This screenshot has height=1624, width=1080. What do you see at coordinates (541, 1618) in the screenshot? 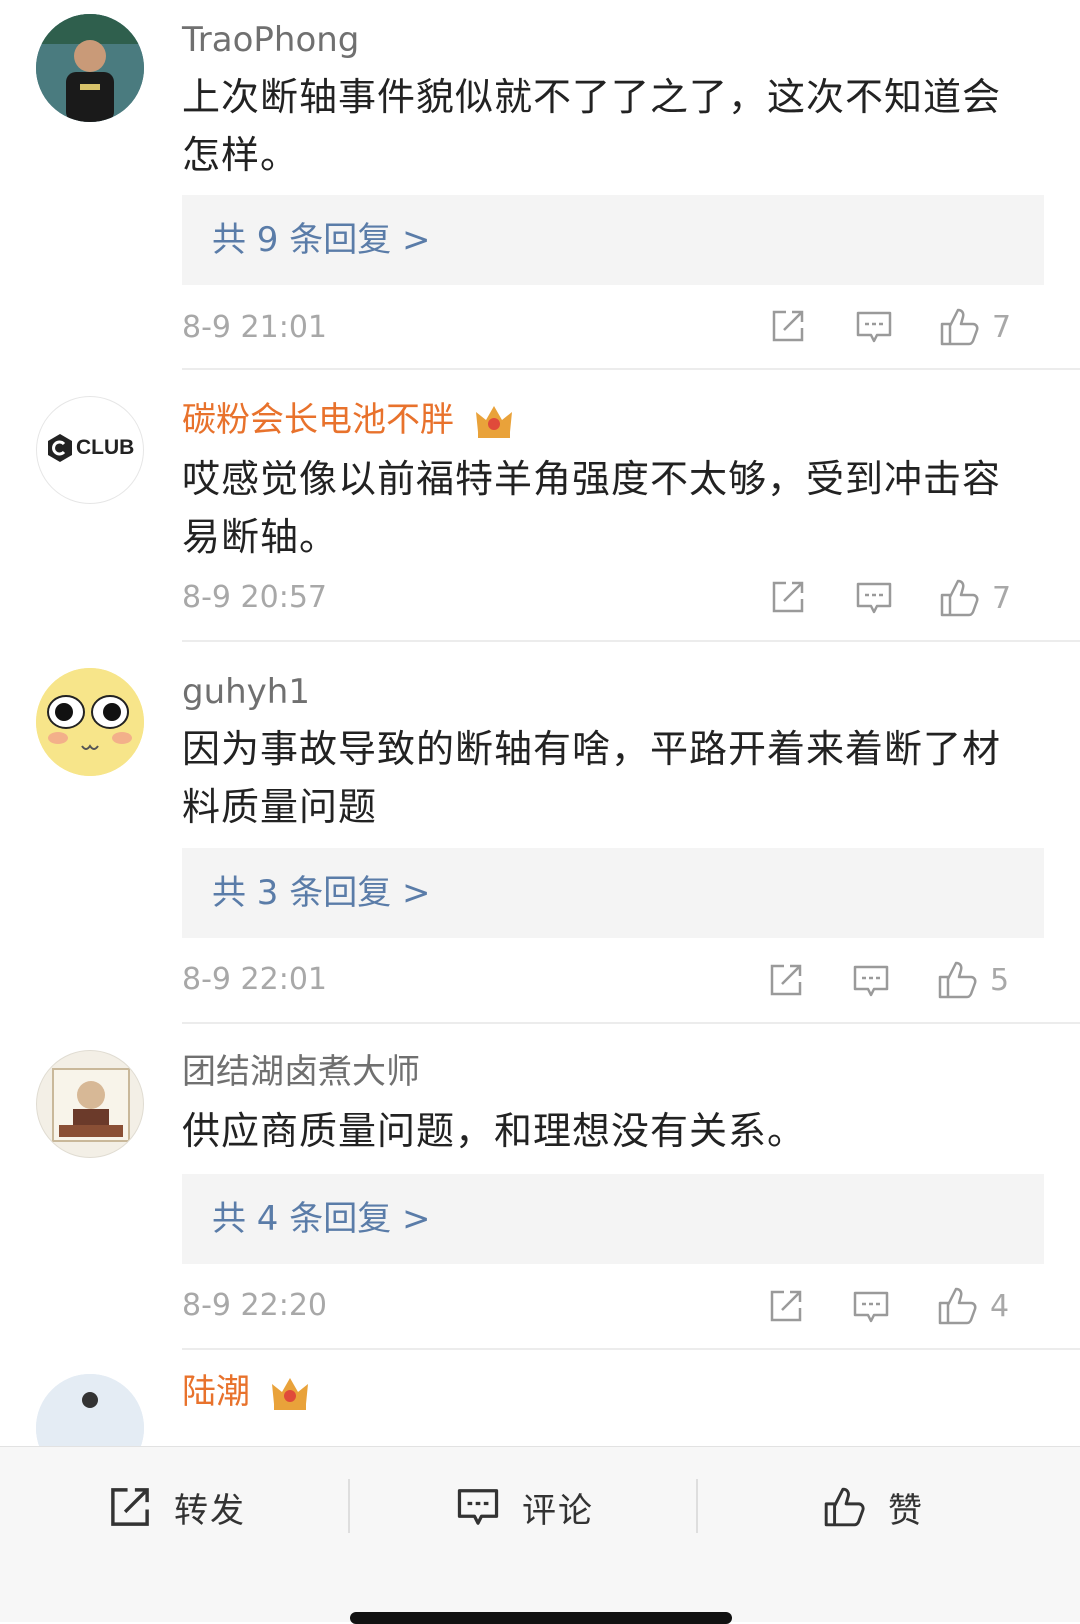
I see `home-indicator` at bounding box center [541, 1618].